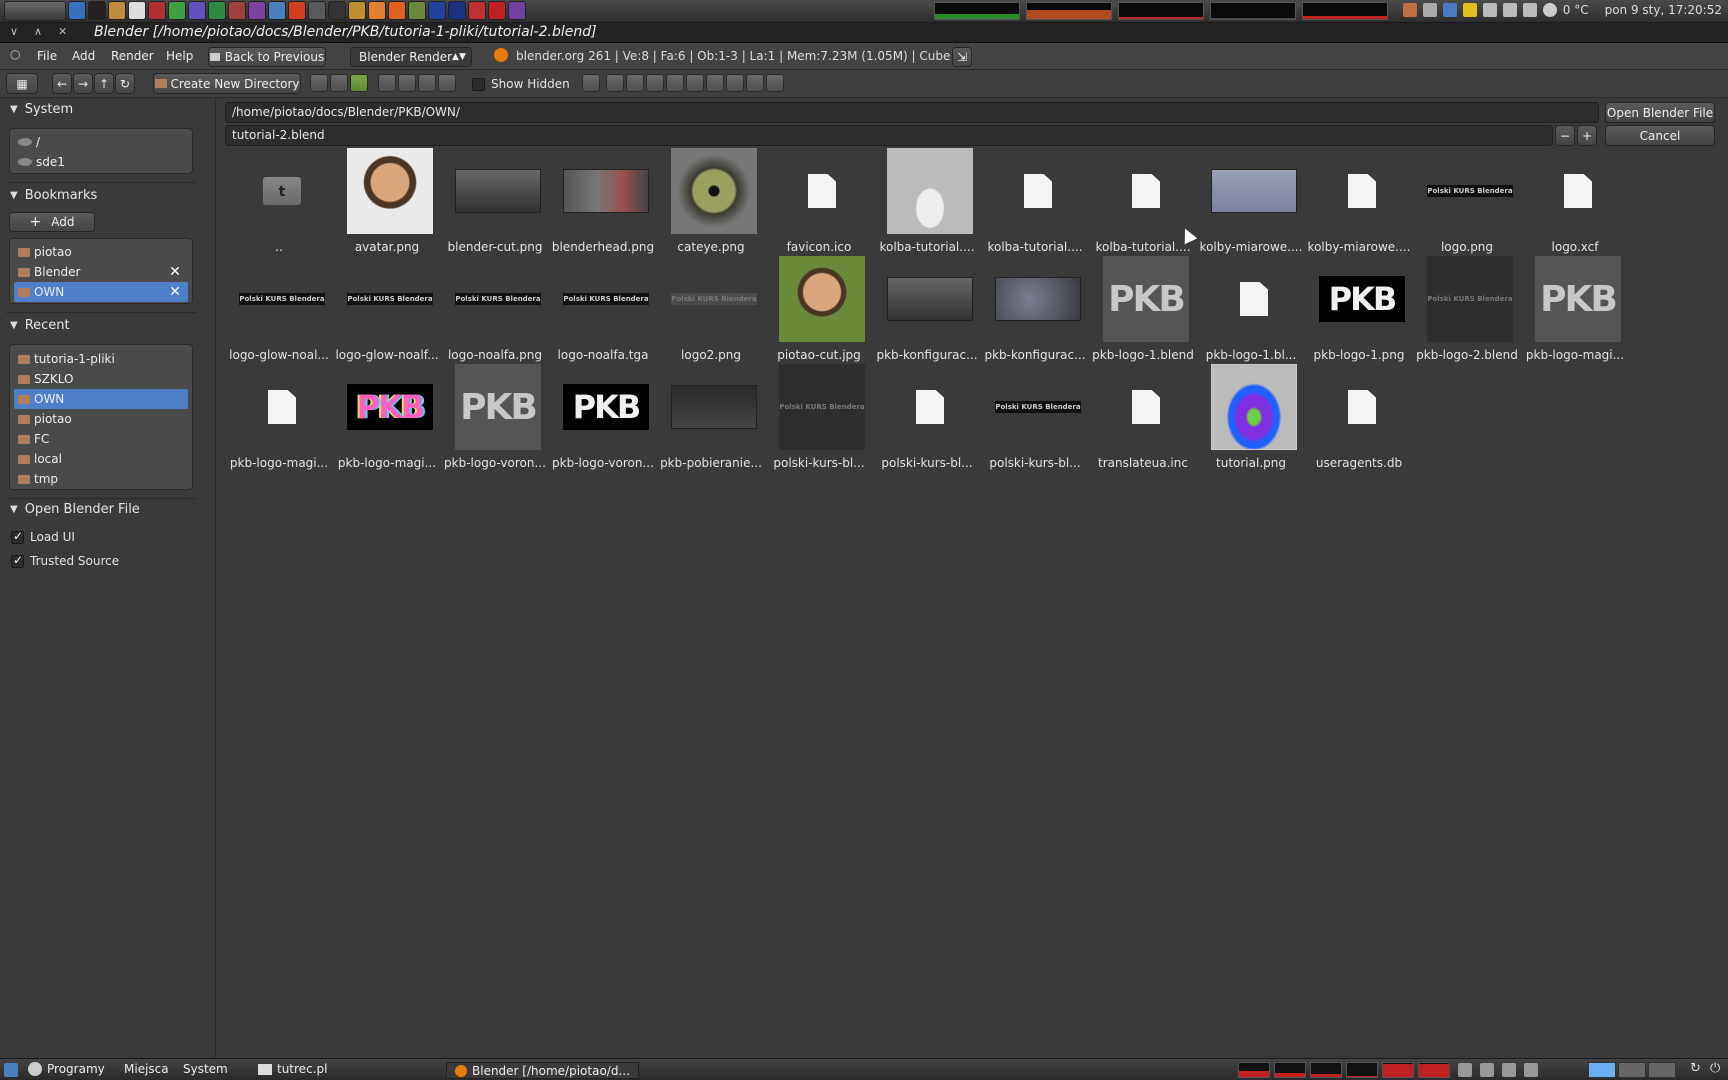 The width and height of the screenshot is (1728, 1080). Describe the element at coordinates (257, 10) in the screenshot. I see `headphones-icon` at that location.